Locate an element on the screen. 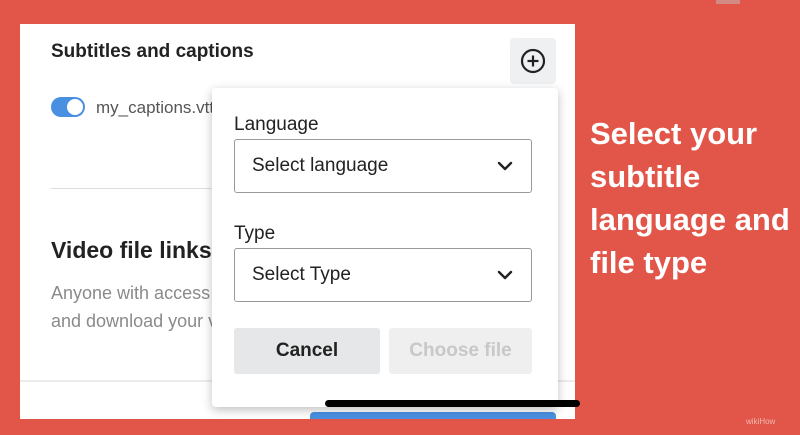 The image size is (800, 435). instruction-line-3: language and is located at coordinates (690, 219).